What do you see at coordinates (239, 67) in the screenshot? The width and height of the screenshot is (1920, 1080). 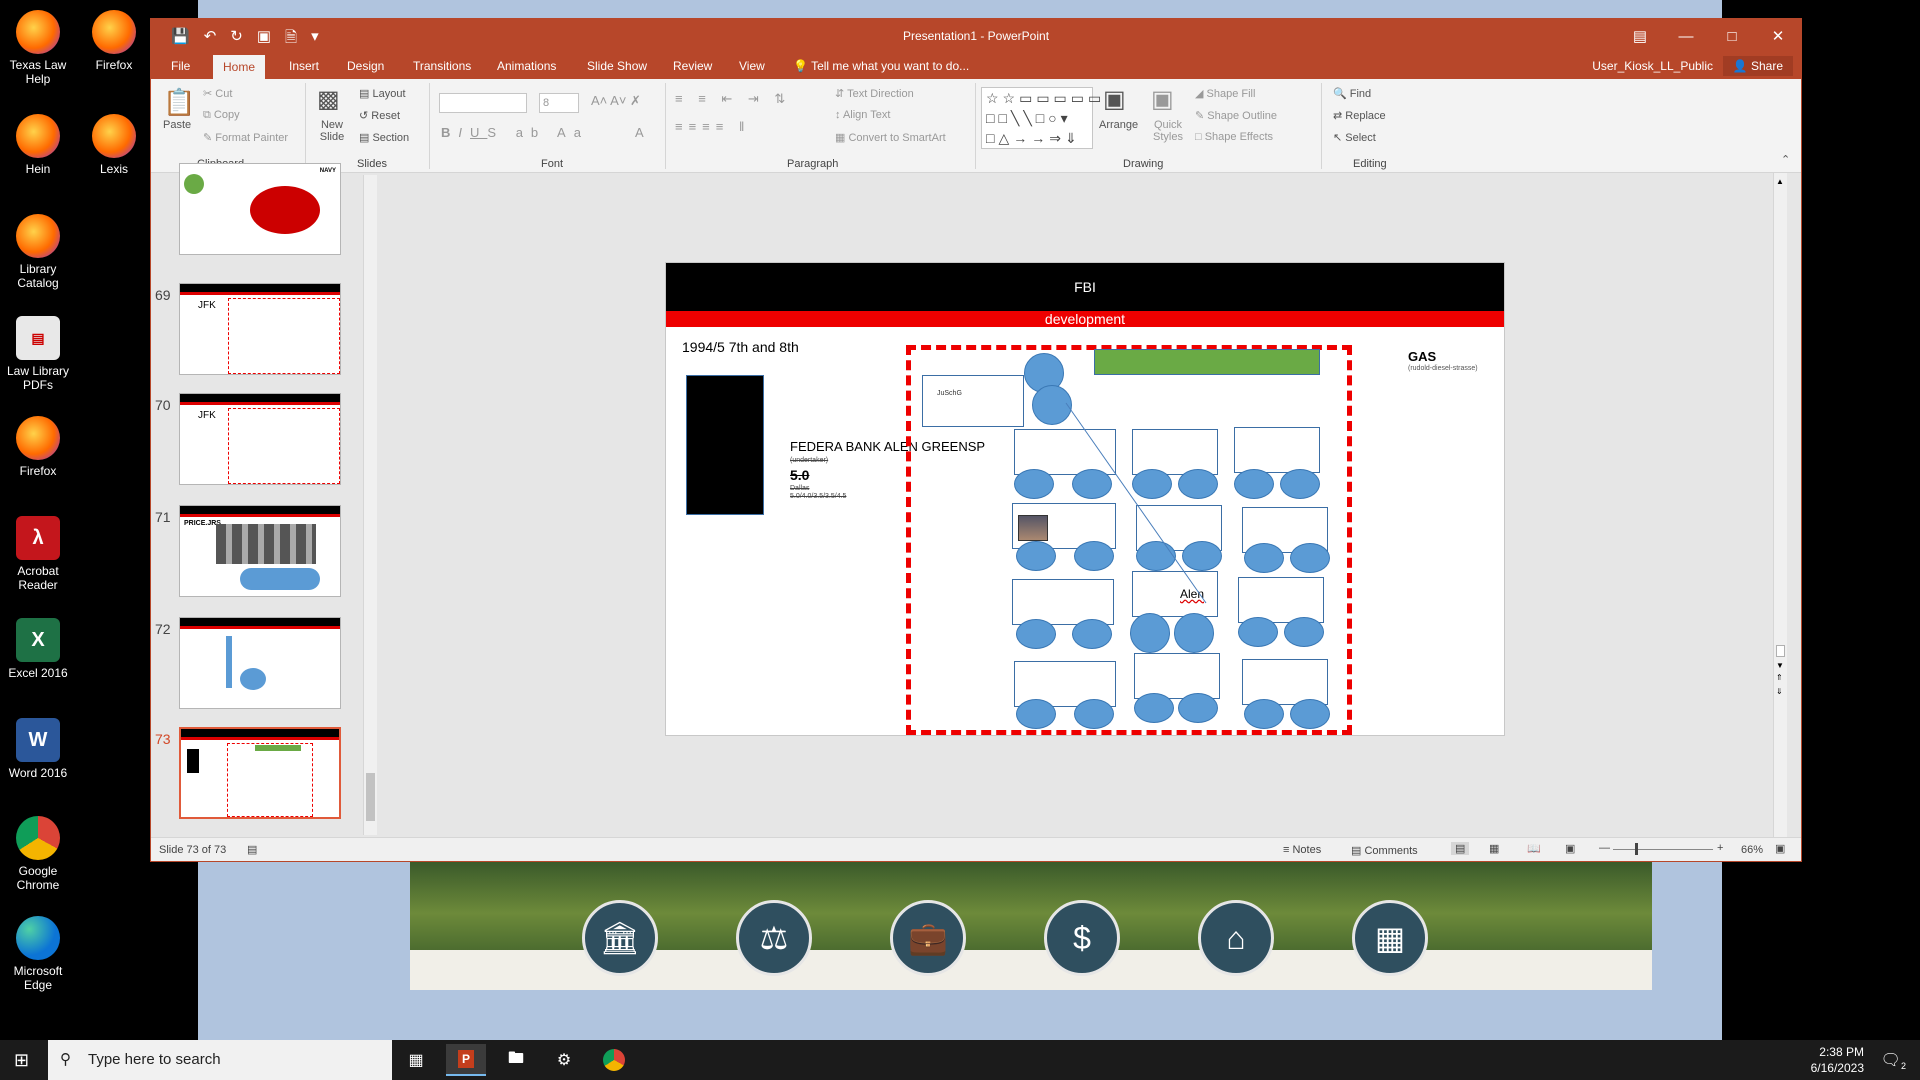 I see `tab-home: Home` at bounding box center [239, 67].